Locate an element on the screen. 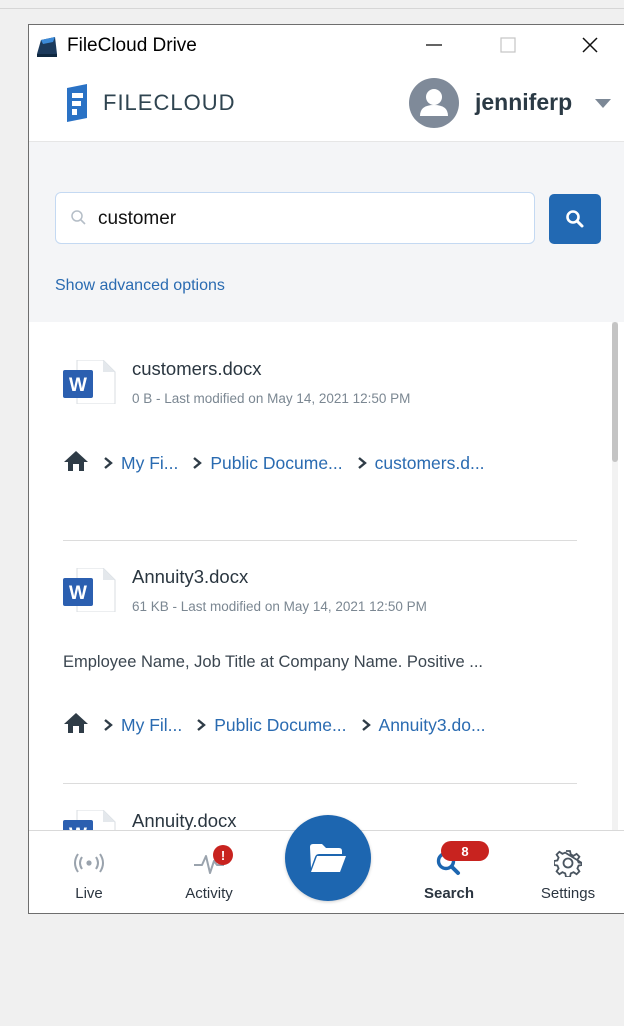 Image resolution: width=624 pixels, height=1026 pixels. username: jenniferp is located at coordinates (523, 102).